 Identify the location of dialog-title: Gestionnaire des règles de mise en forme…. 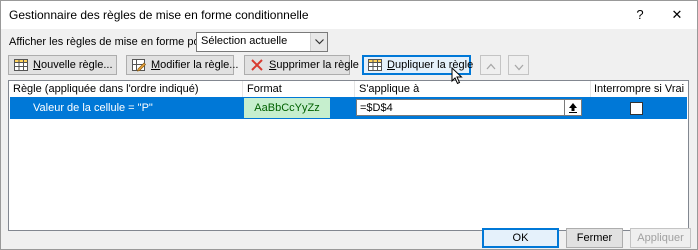
(159, 15).